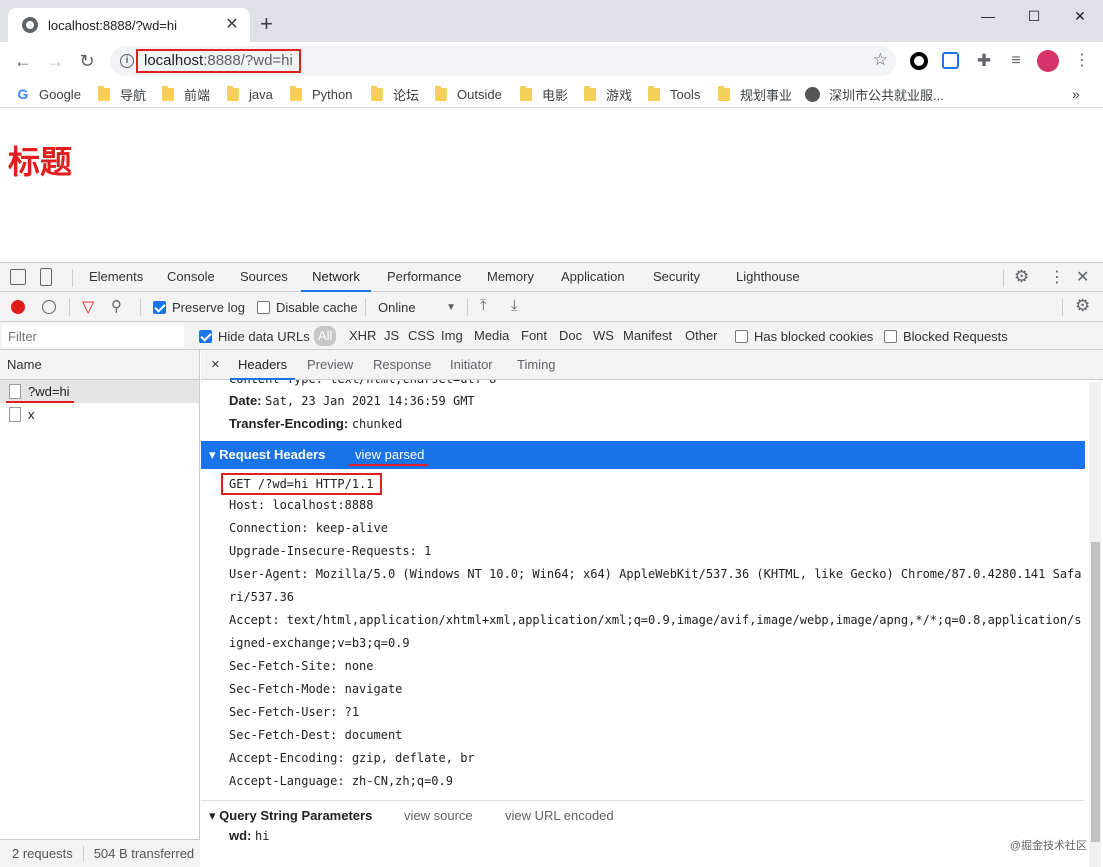 This screenshot has height=867, width=1103. I want to click on bookmark-folder: 游戏, so click(608, 94).